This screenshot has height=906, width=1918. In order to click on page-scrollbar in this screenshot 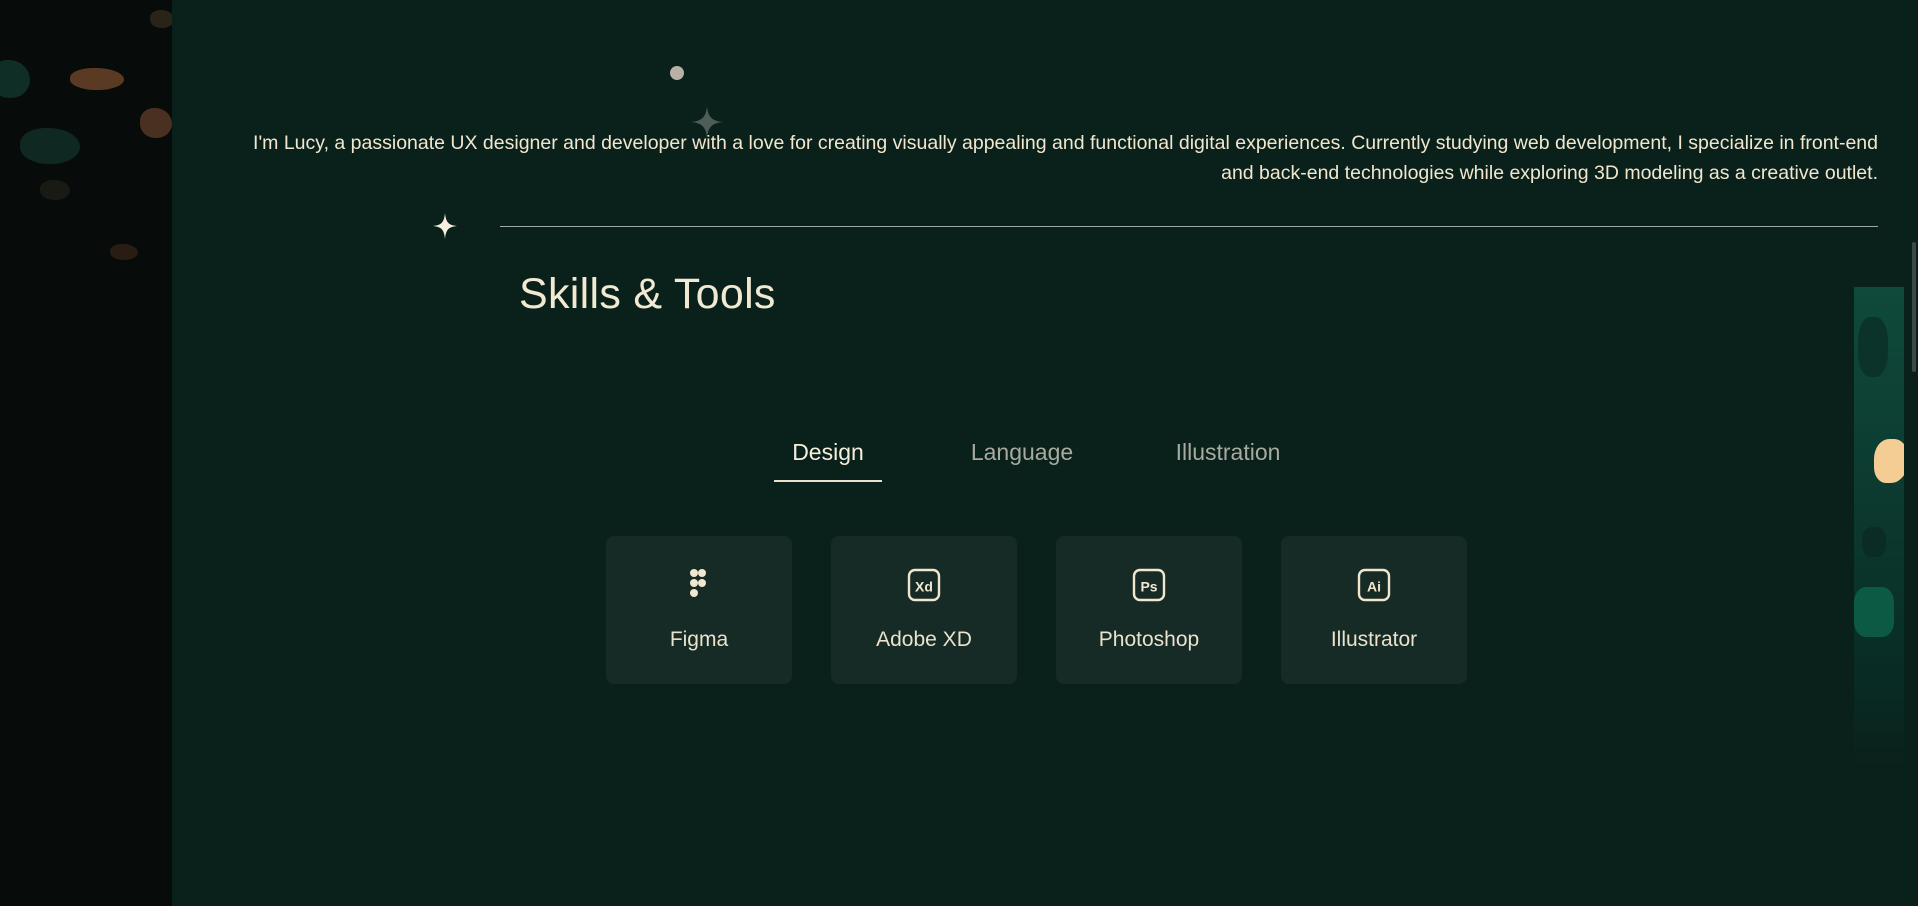, I will do `click(1914, 453)`.